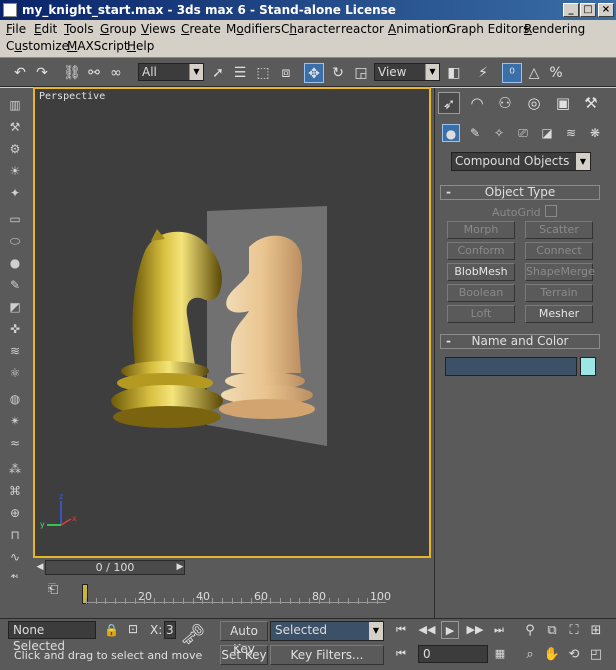 Image resolution: width=616 pixels, height=670 pixels. Describe the element at coordinates (15, 105) in the screenshot. I see `tab-panel-icon: ▥` at that location.